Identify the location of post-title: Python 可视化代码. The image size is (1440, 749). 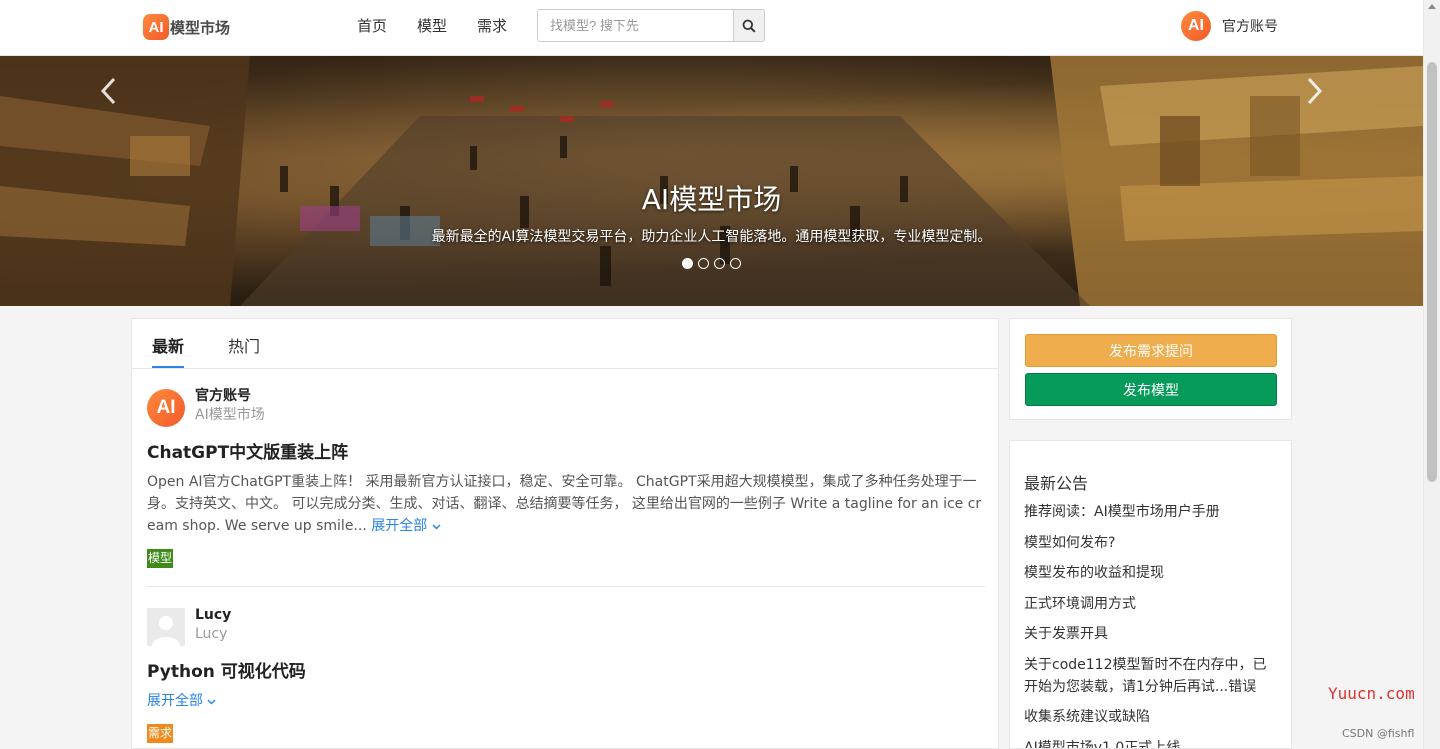
(566, 672).